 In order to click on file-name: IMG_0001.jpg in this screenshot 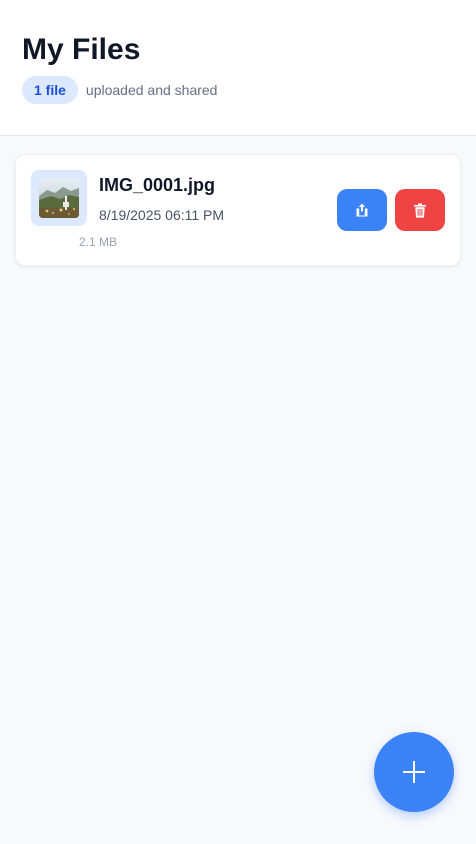, I will do `click(157, 185)`.